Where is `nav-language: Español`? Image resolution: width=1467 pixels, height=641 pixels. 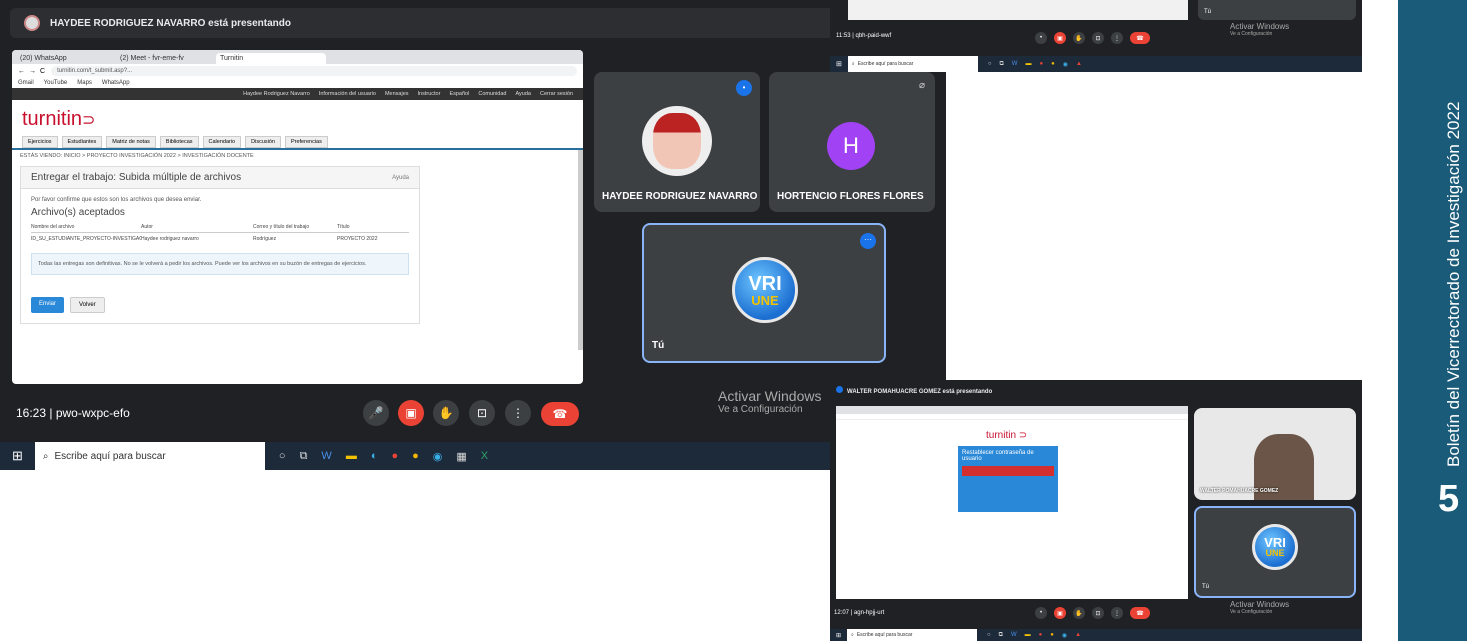 nav-language: Español is located at coordinates (459, 94).